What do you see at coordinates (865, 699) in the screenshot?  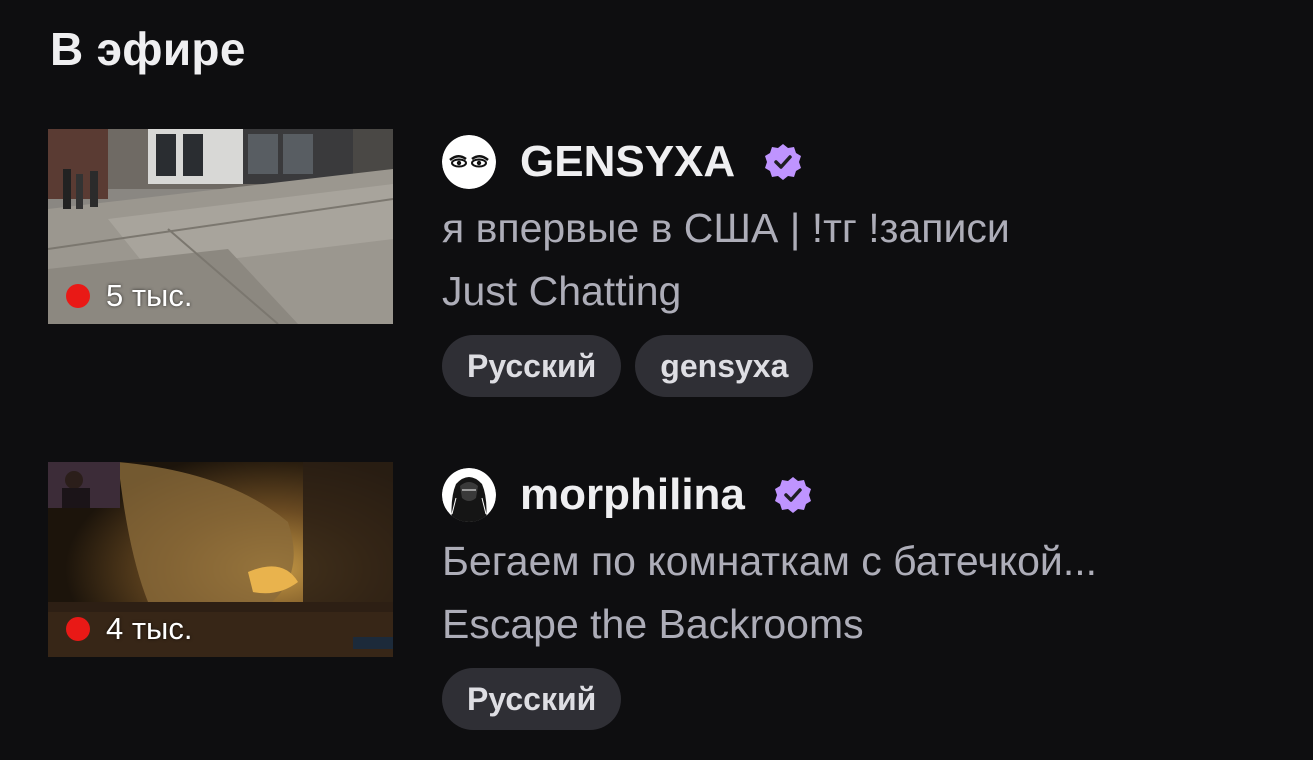 I see `tag-list: Русский` at bounding box center [865, 699].